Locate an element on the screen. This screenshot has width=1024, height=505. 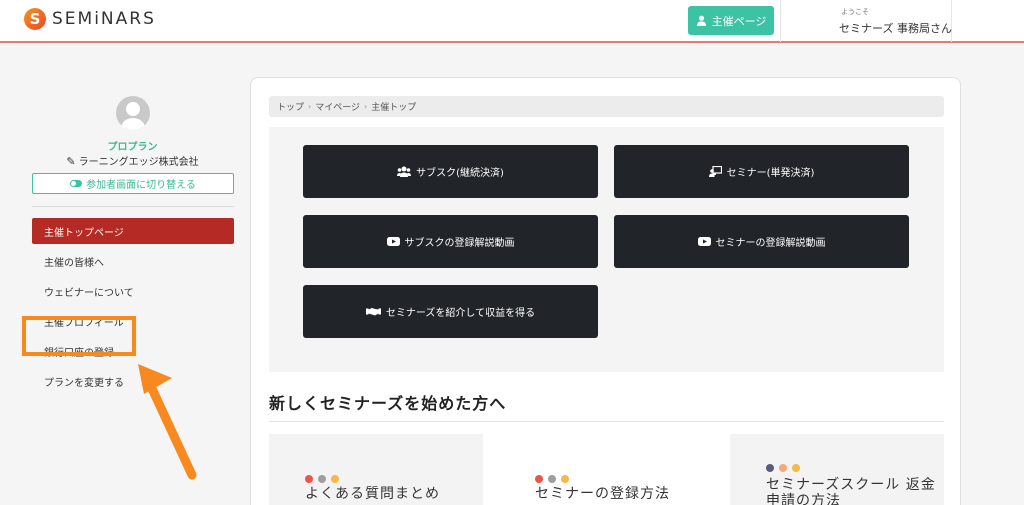
organizer-page-button: 主催ページ is located at coordinates (731, 20).